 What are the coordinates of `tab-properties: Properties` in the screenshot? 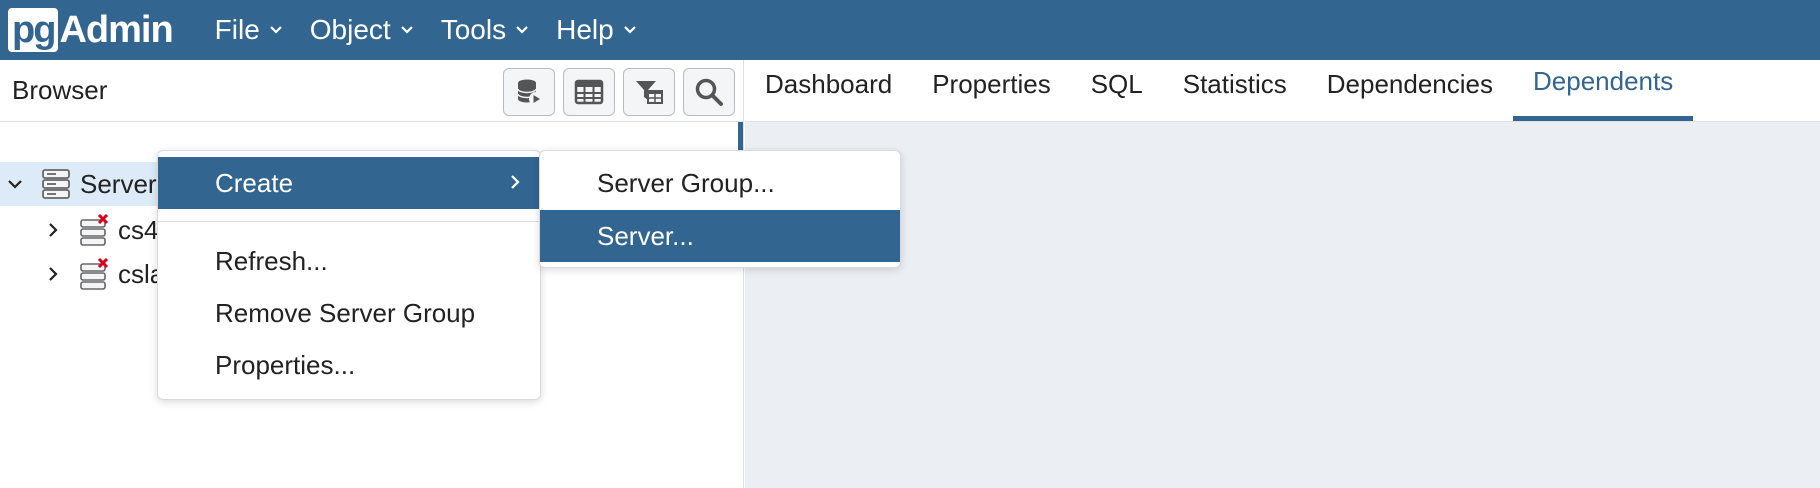 It's located at (991, 90).